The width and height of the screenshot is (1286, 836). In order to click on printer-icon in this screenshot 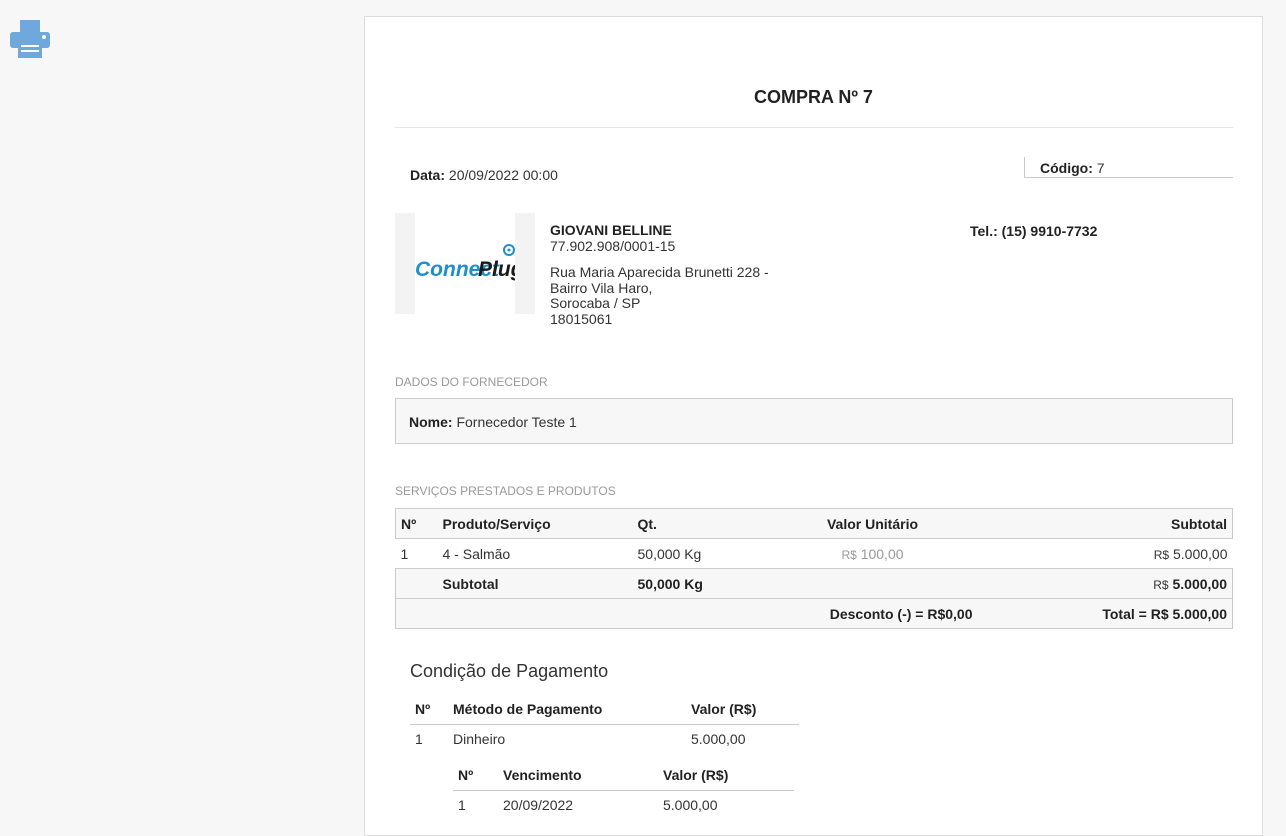, I will do `click(30, 39)`.